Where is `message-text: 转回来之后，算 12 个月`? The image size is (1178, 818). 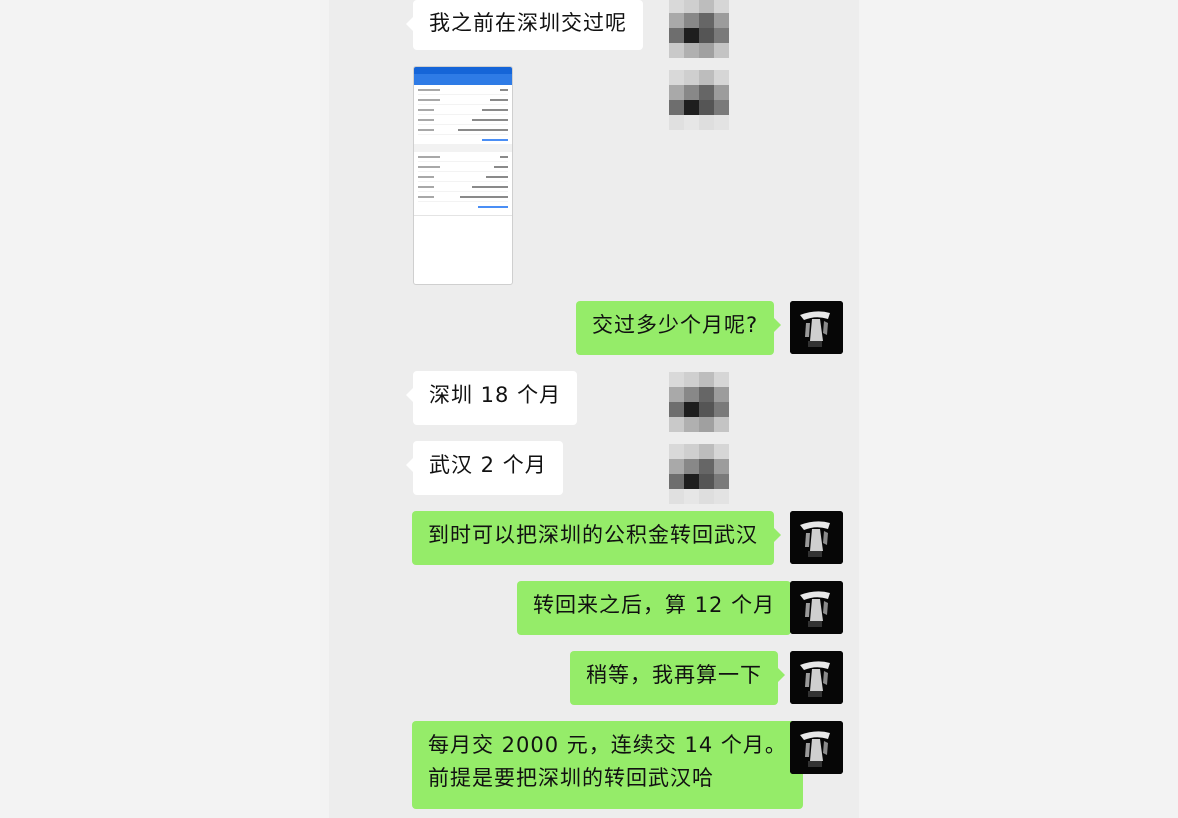 message-text: 转回来之后，算 12 个月 is located at coordinates (654, 605).